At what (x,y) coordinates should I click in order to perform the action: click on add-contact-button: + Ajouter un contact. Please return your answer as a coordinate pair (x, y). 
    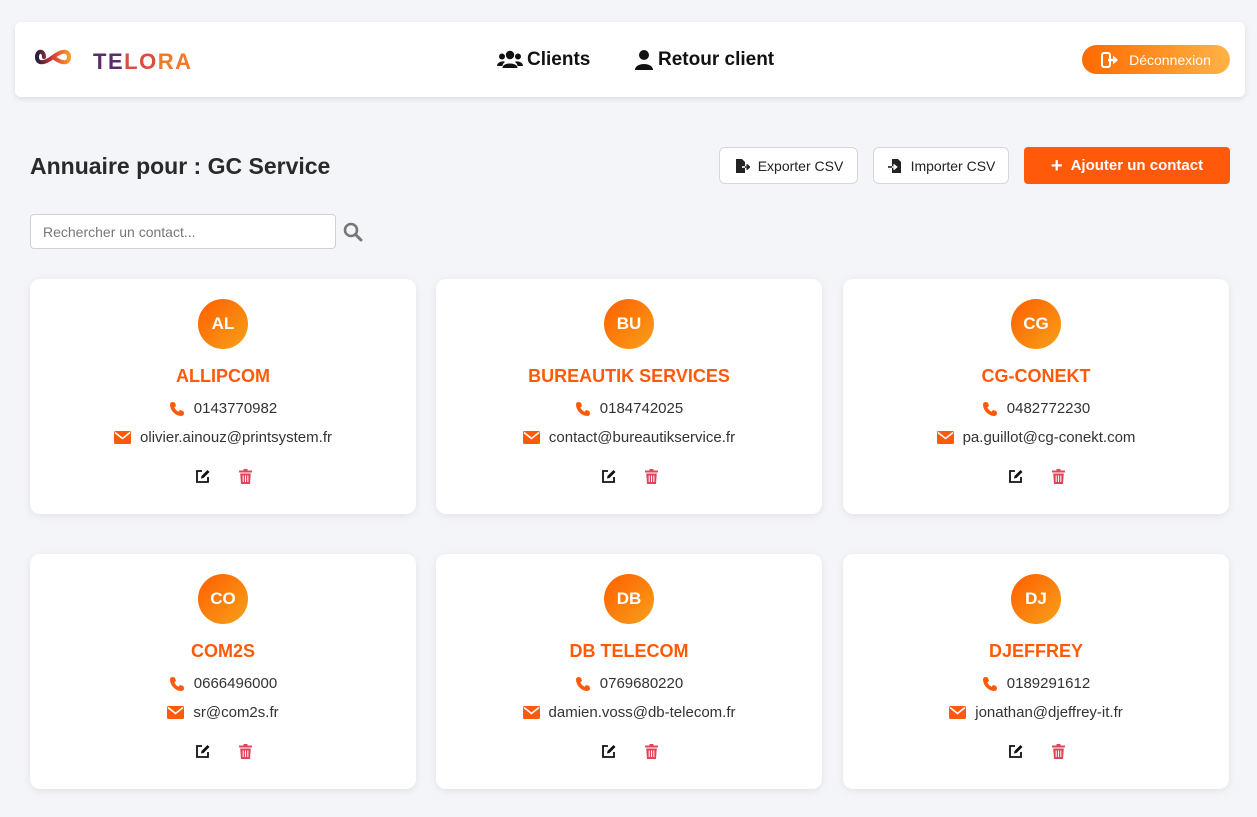
    Looking at the image, I should click on (1127, 165).